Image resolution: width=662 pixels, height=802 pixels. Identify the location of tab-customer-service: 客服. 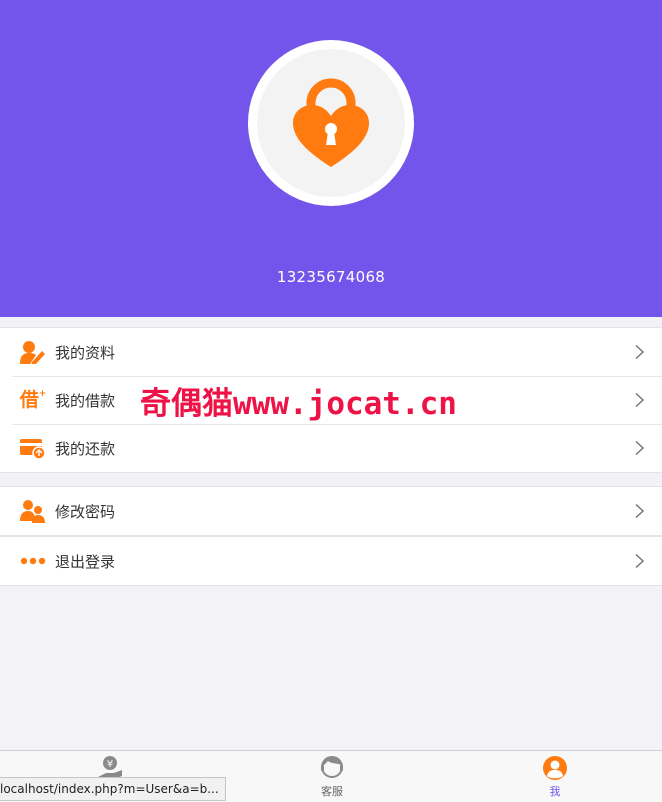
(332, 776).